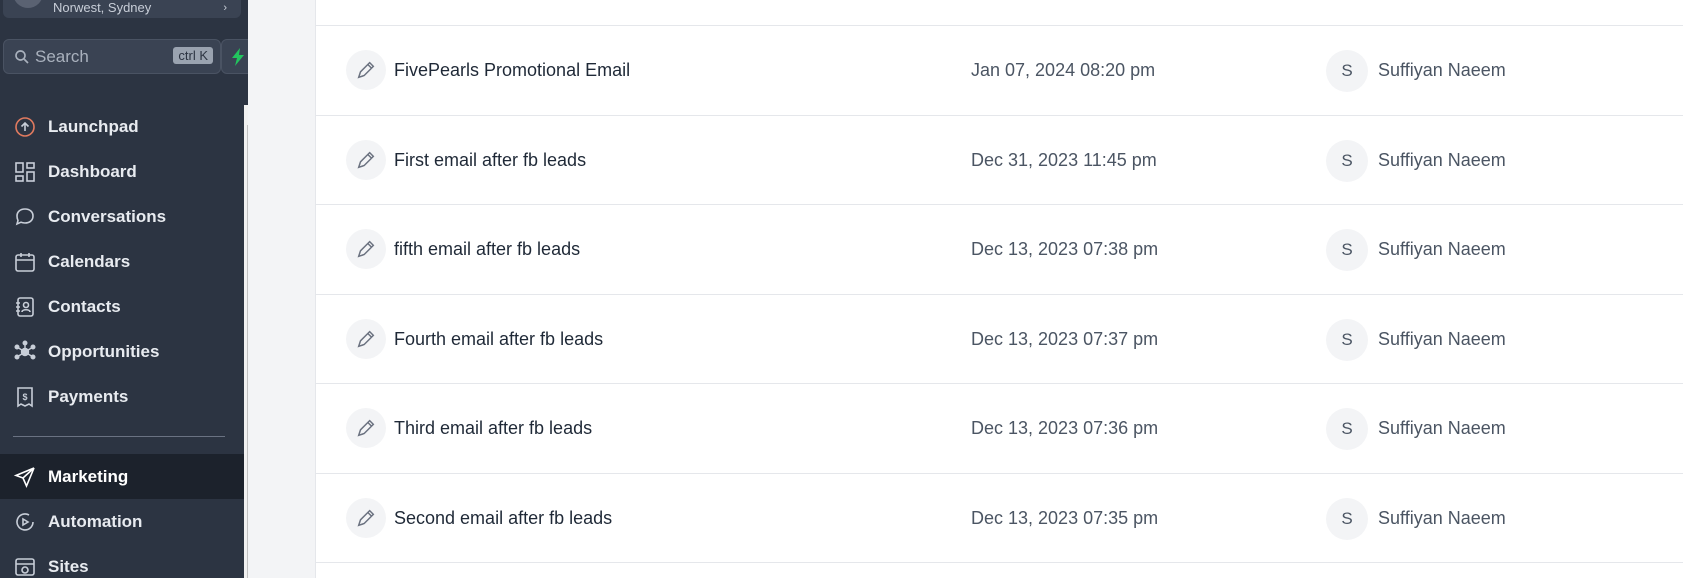 The height and width of the screenshot is (578, 1683). I want to click on marketing-icon, so click(24, 477).